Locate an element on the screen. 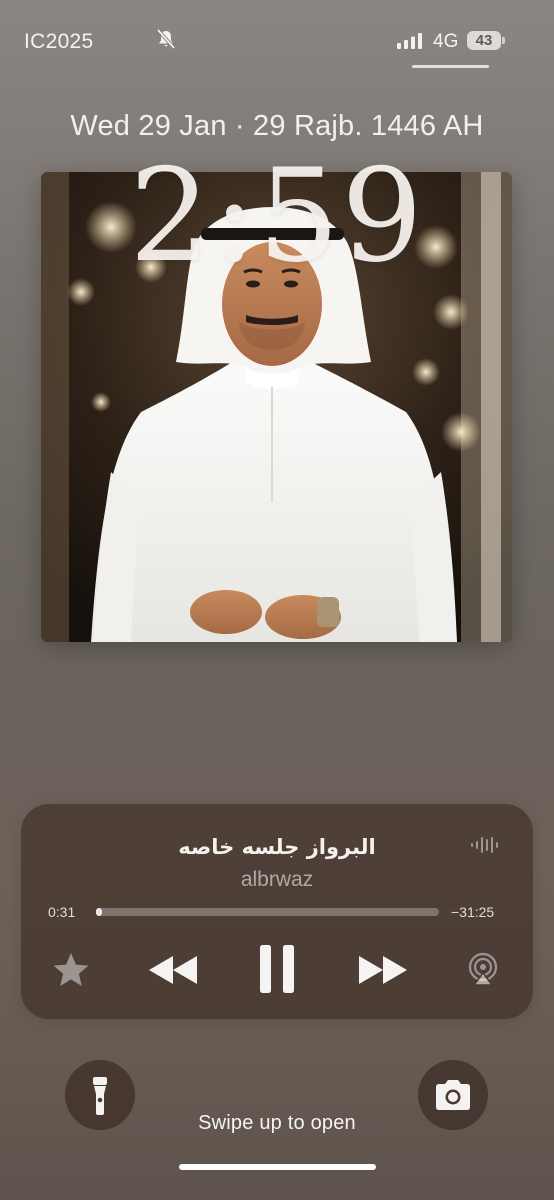 The width and height of the screenshot is (554, 1200). lock-screen-date: Wed 29 Jan · 29 Rajb. 1446 AH is located at coordinates (277, 126).